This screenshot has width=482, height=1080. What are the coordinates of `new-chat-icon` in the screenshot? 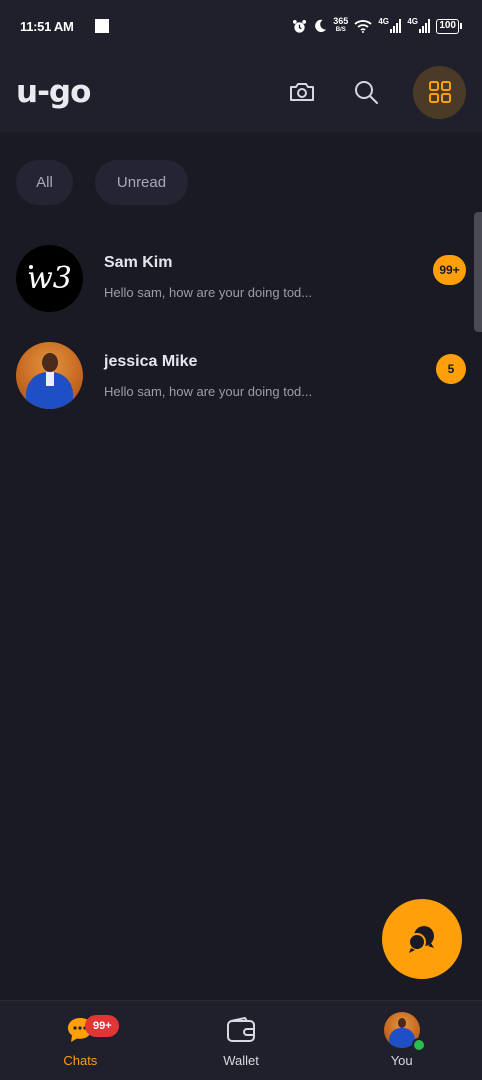 It's located at (421, 939).